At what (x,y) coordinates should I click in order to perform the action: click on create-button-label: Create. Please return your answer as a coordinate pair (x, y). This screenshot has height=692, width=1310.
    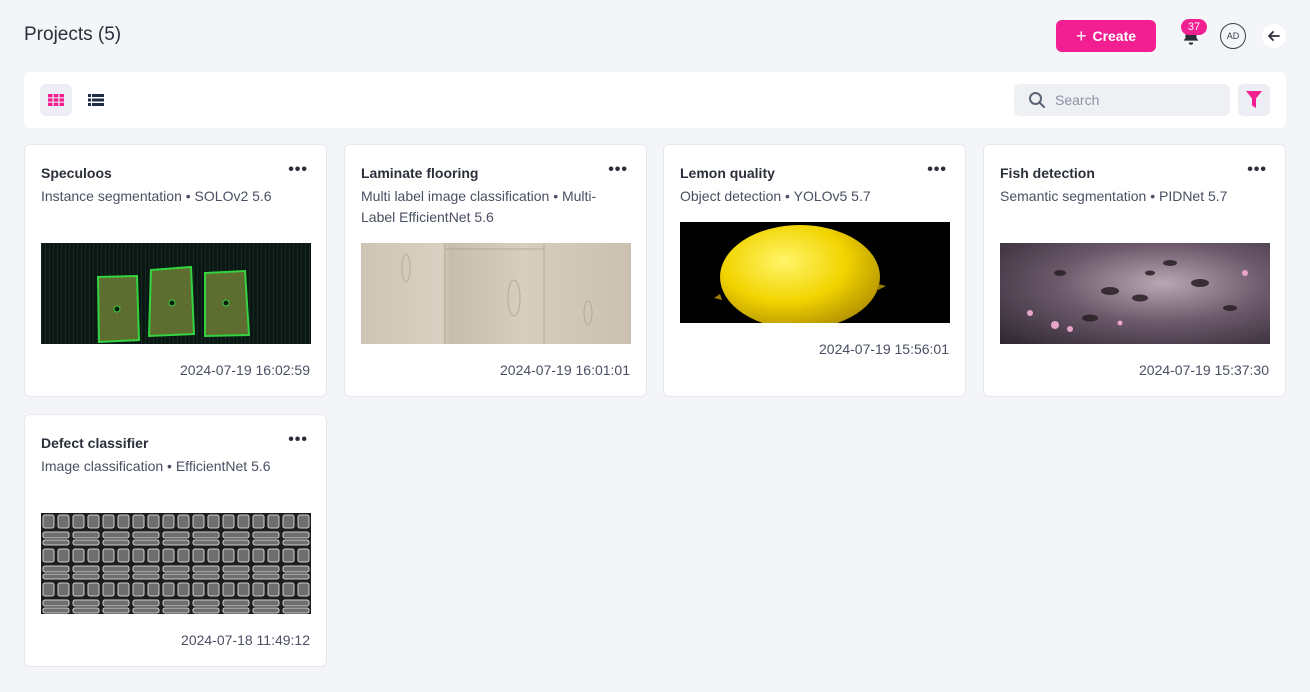
    Looking at the image, I should click on (1114, 36).